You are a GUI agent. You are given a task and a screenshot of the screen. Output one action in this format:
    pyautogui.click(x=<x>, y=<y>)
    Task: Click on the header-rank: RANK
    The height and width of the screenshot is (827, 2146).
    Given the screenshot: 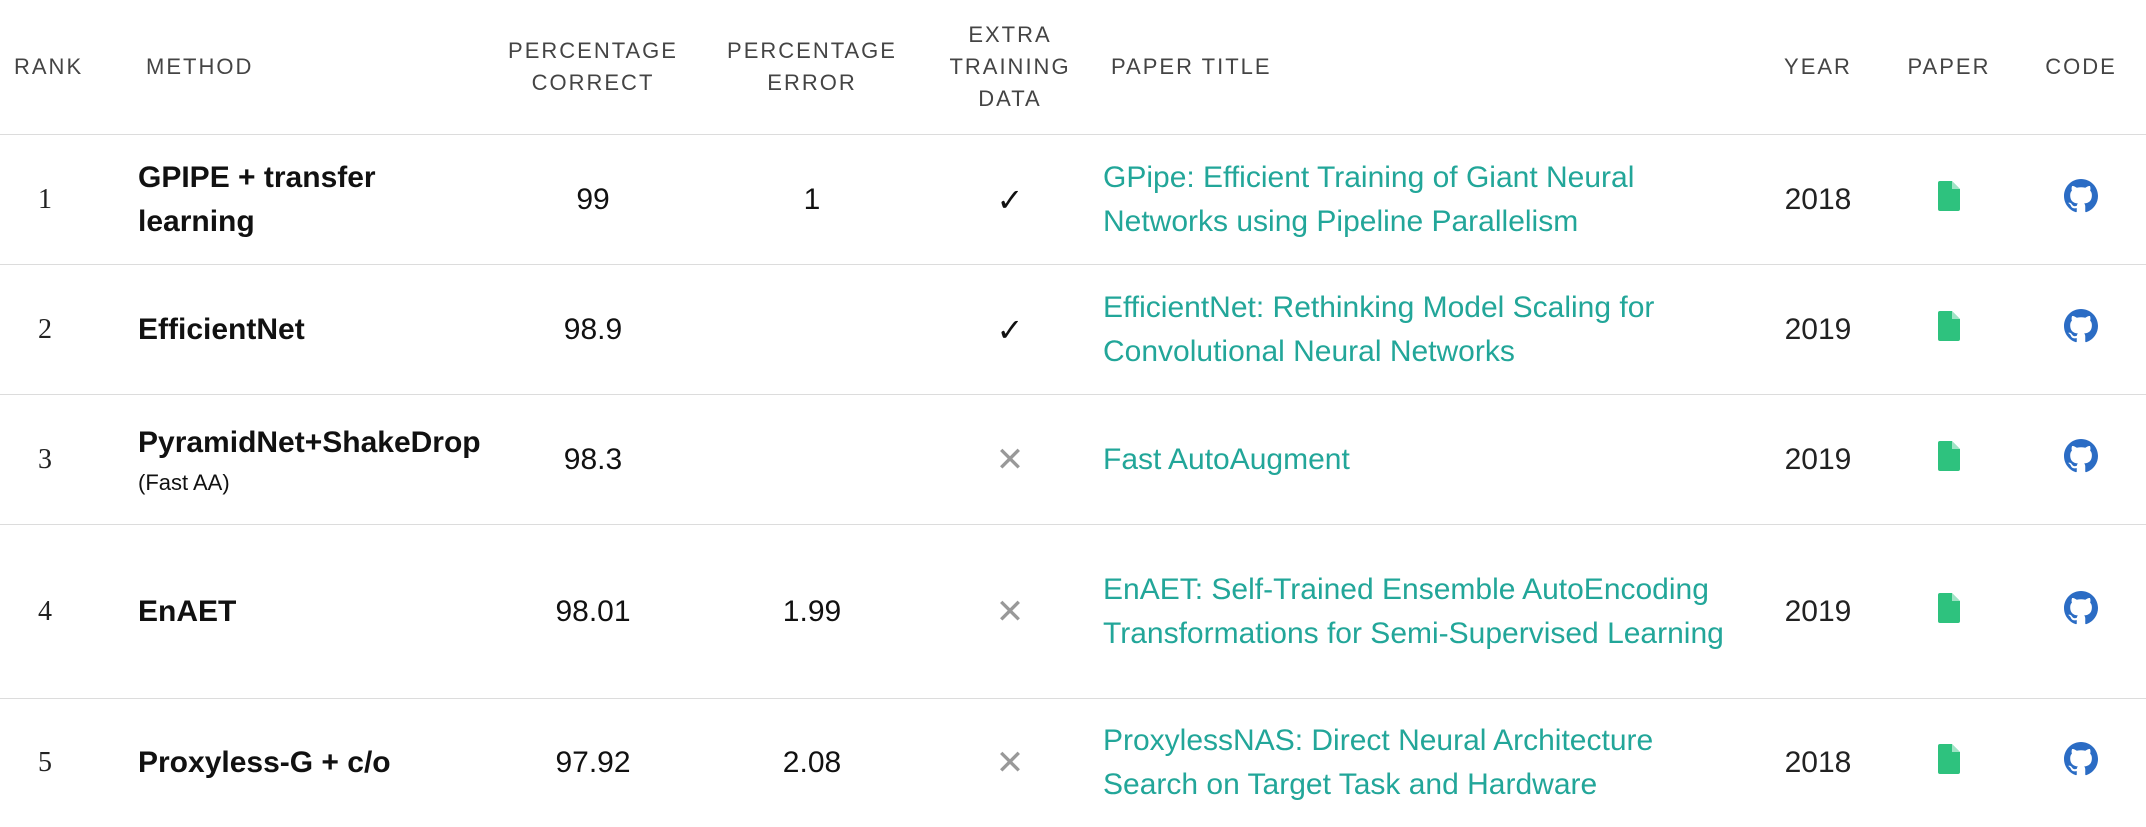 What is the action you would take?
    pyautogui.click(x=64, y=67)
    